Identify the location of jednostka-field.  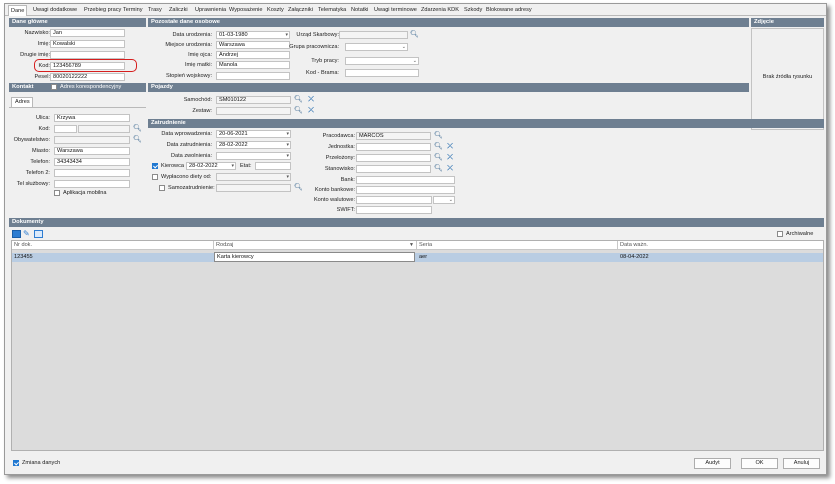
(393, 147).